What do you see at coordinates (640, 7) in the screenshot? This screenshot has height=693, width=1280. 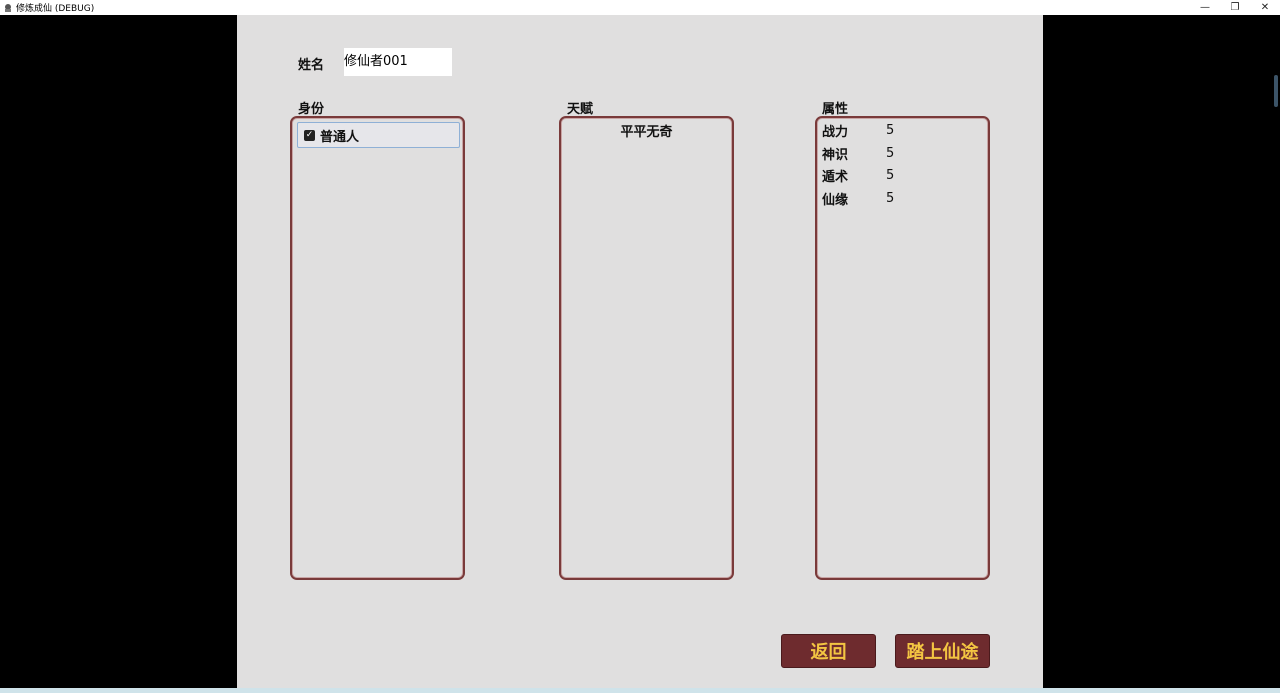 I see `window-titlebar: 修炼成仙 (DEBUG) — ❐ ✕` at bounding box center [640, 7].